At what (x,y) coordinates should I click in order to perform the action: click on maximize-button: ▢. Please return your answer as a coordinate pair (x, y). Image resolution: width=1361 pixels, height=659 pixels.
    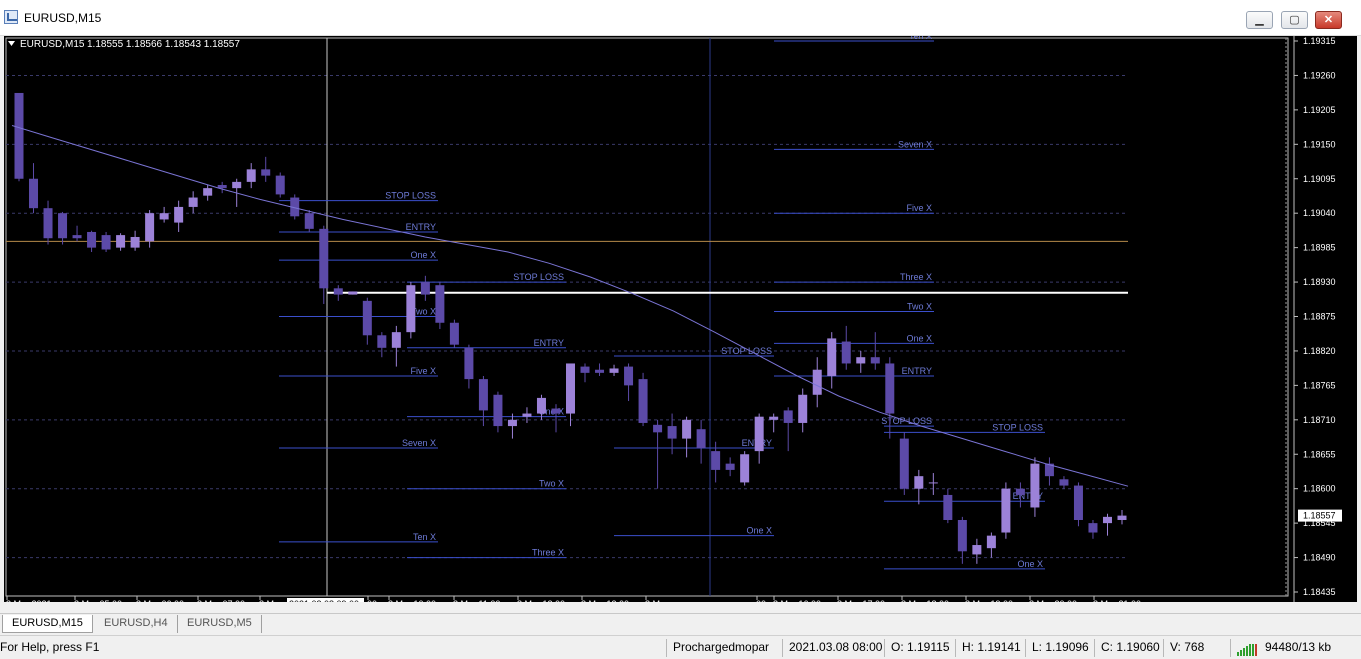
    Looking at the image, I should click on (1294, 20).